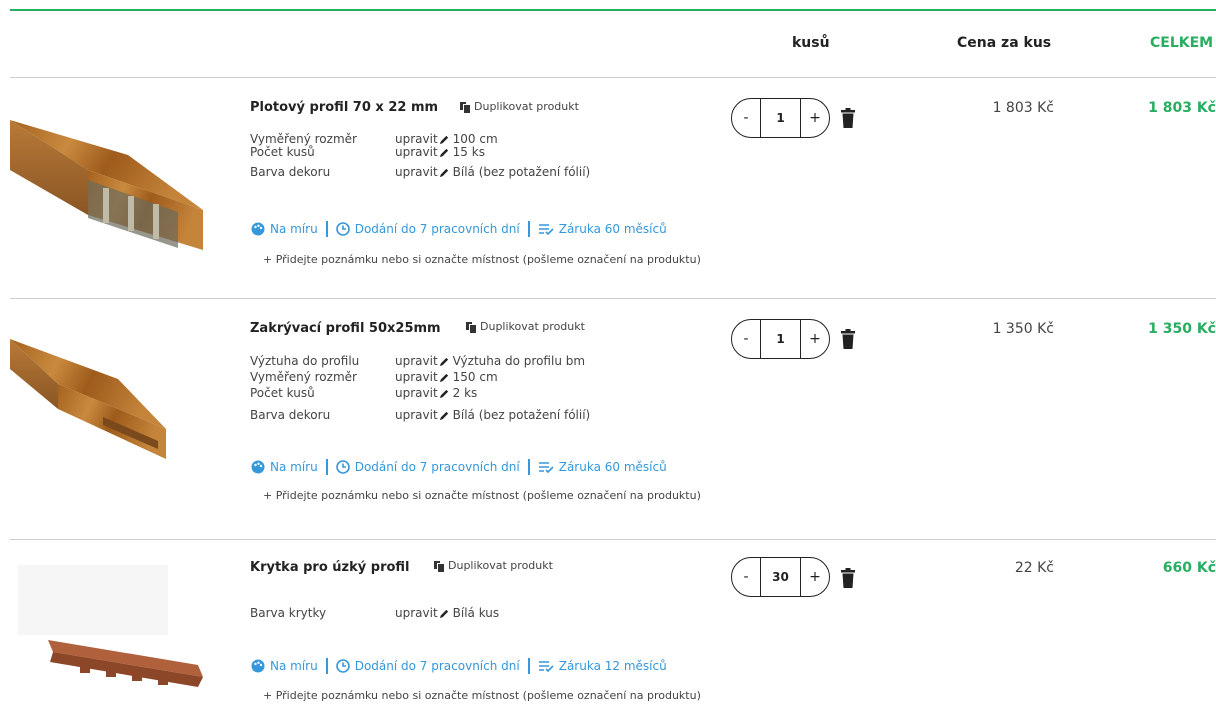 This screenshot has width=1216, height=704. What do you see at coordinates (468, 152) in the screenshot?
I see `attr-value: 15 ks` at bounding box center [468, 152].